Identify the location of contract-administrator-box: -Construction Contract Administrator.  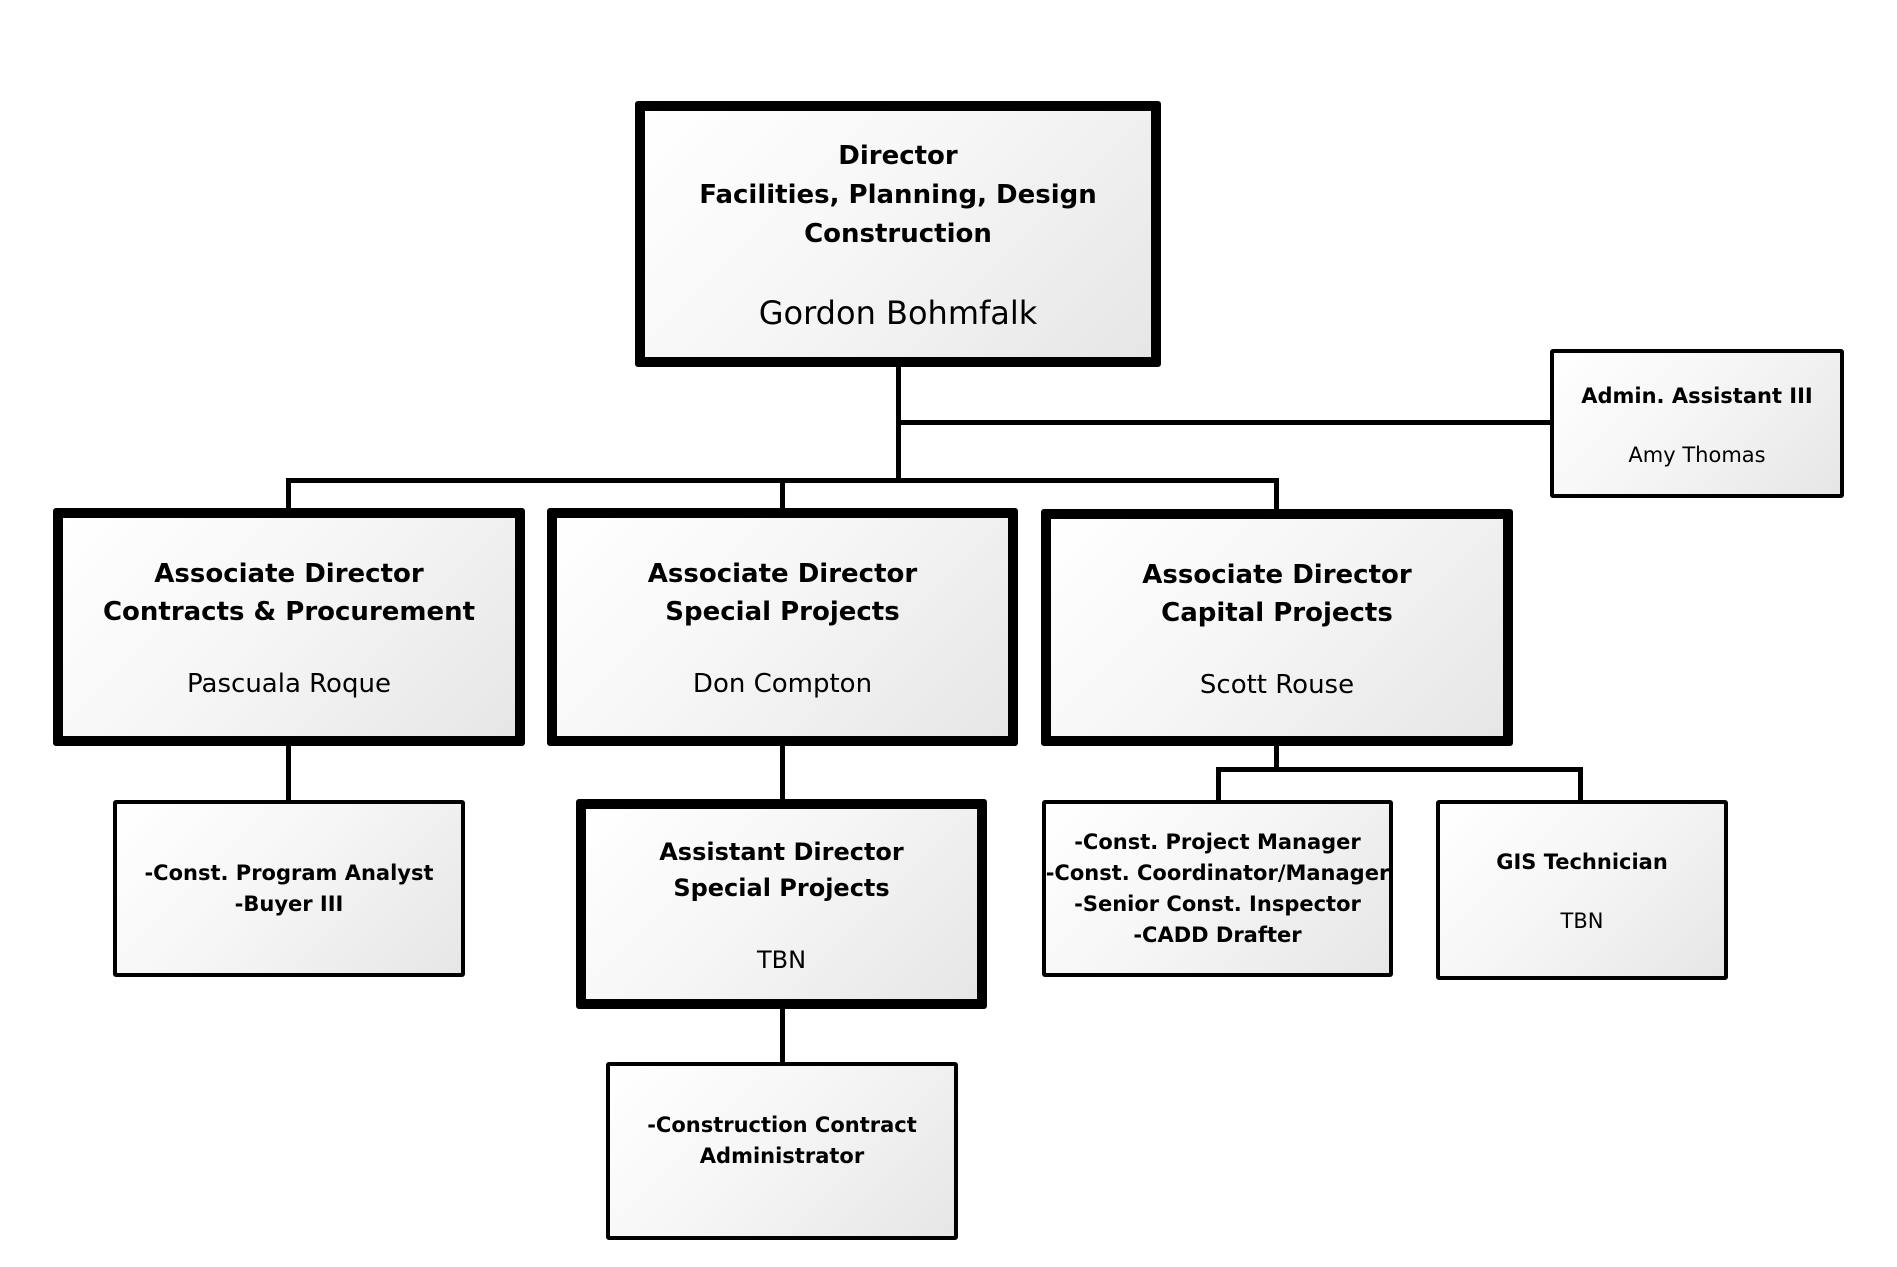
(782, 1151).